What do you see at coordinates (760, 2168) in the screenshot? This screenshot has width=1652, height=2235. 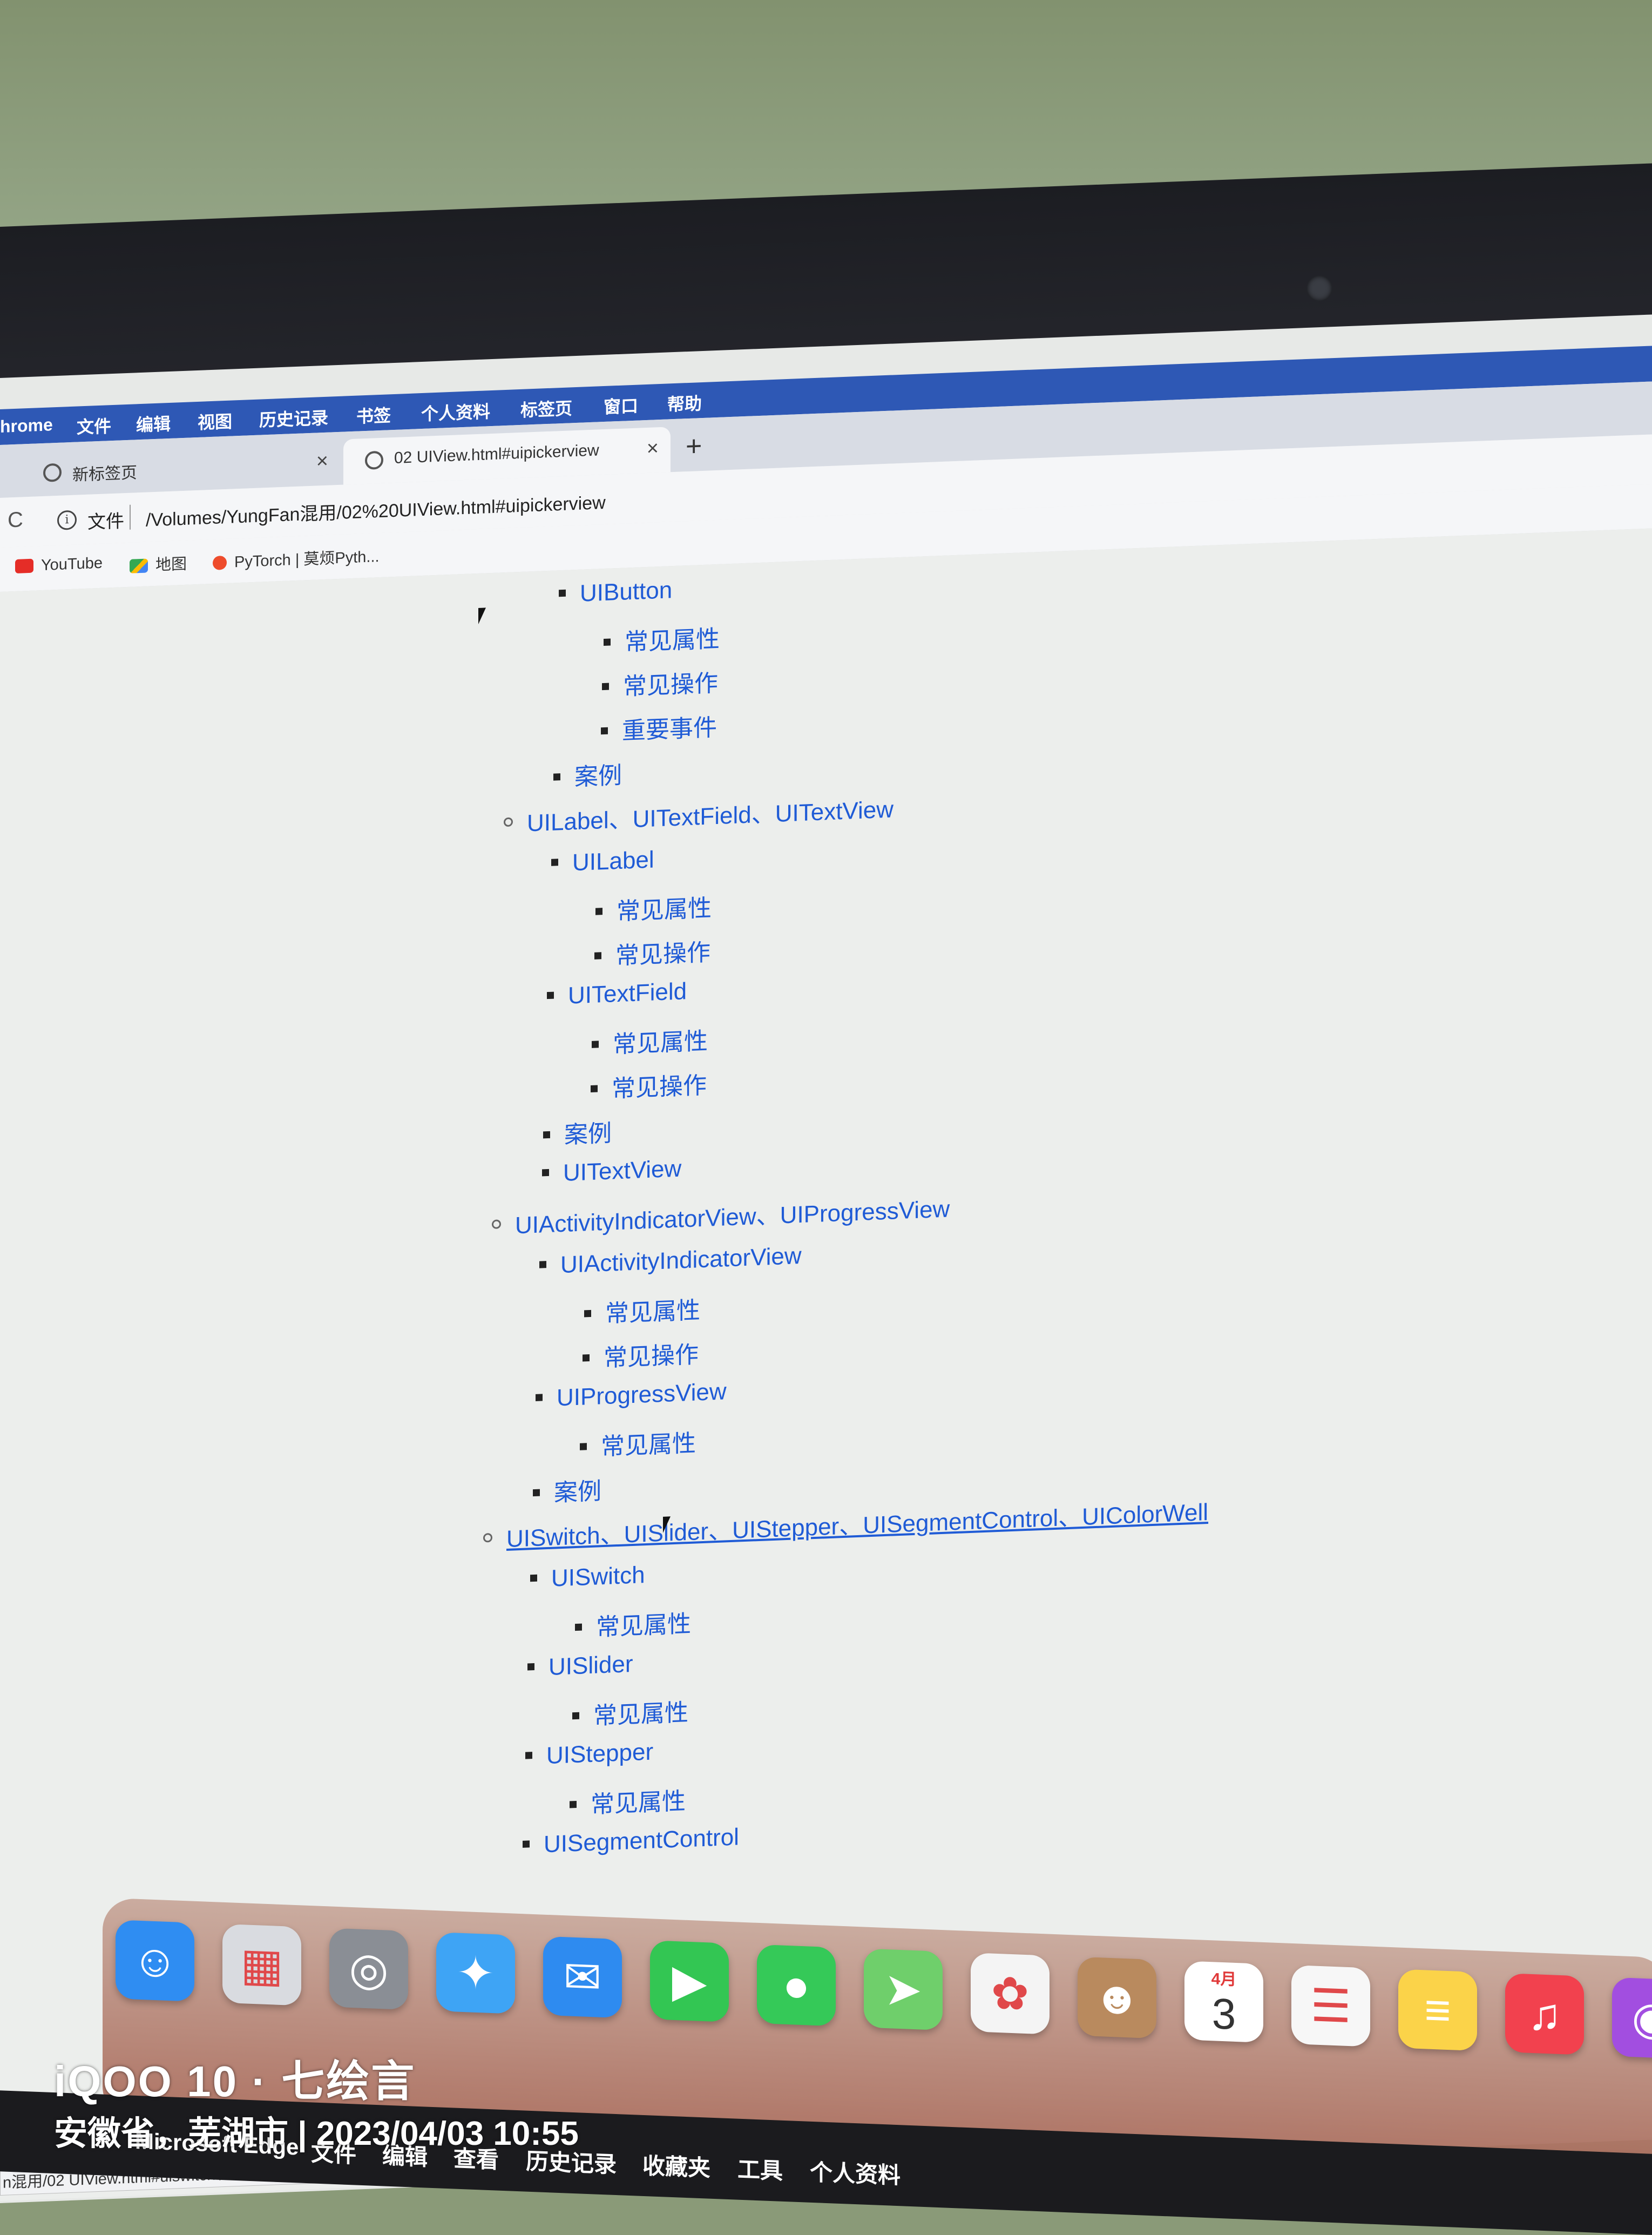 I see `menu-tools: 工具` at bounding box center [760, 2168].